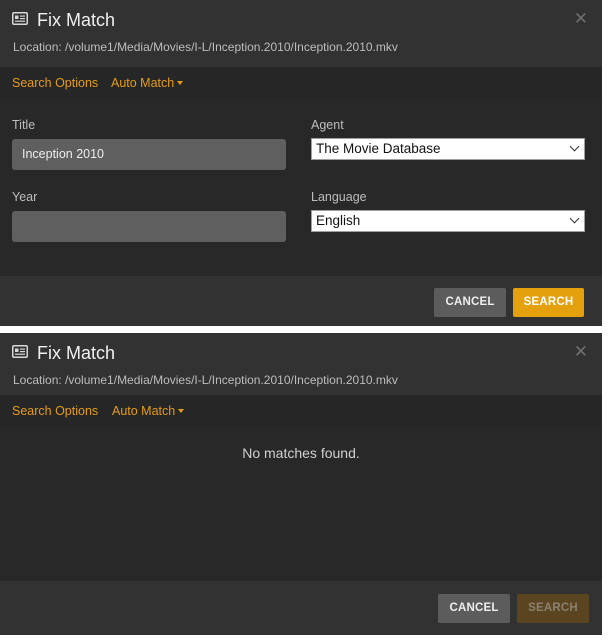 The height and width of the screenshot is (642, 610). I want to click on language-select: English, so click(448, 221).